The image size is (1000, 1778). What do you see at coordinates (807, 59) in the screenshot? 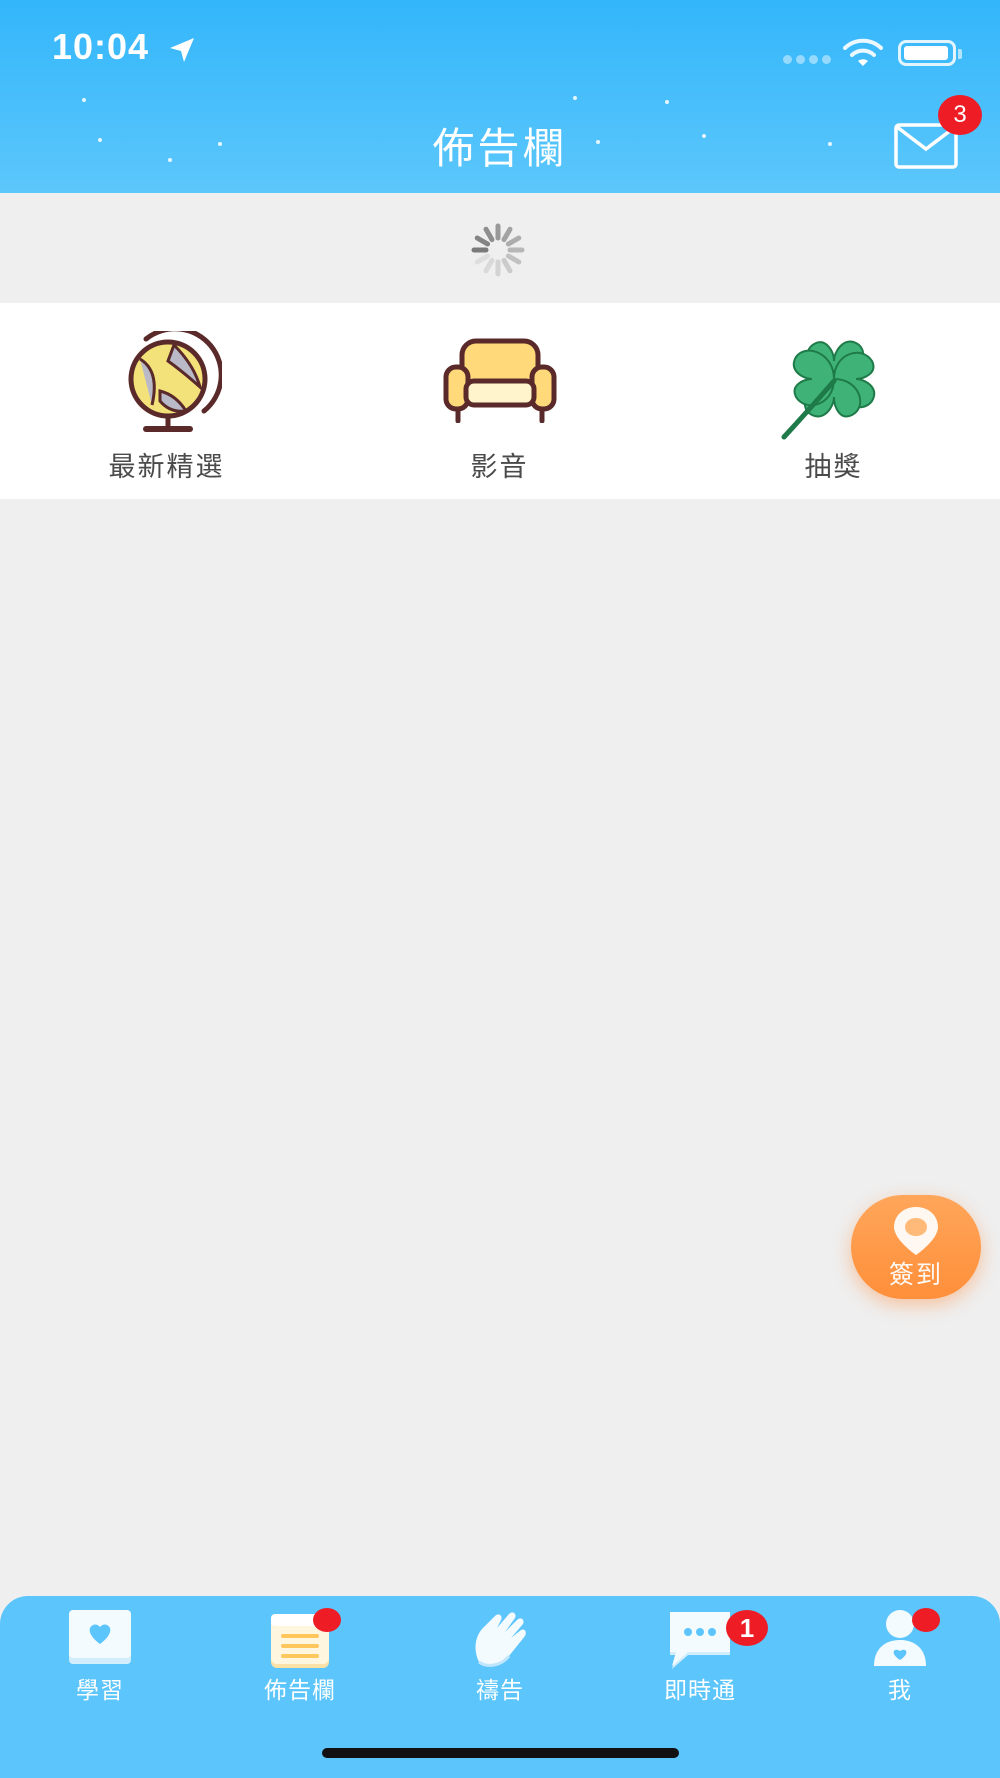
I see `cellular-signal-icon` at bounding box center [807, 59].